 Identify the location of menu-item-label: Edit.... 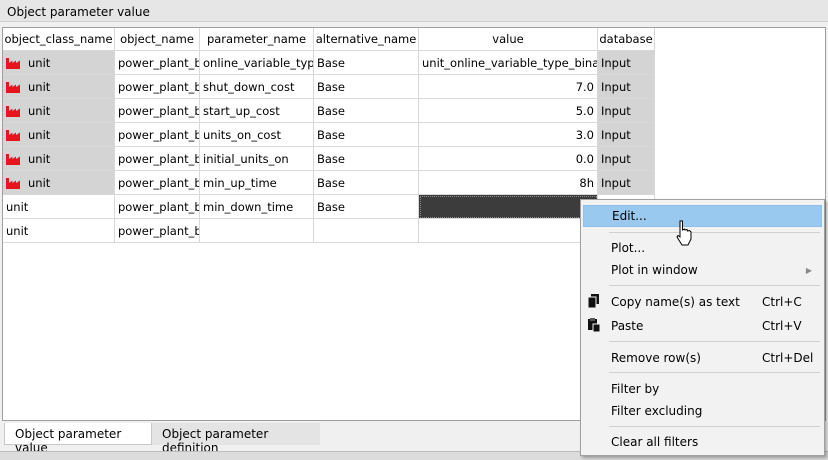
(629, 216).